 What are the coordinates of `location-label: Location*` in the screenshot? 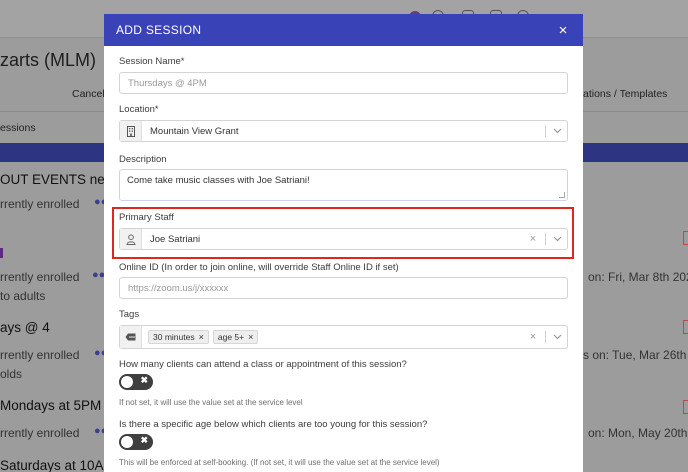 It's located at (139, 109).